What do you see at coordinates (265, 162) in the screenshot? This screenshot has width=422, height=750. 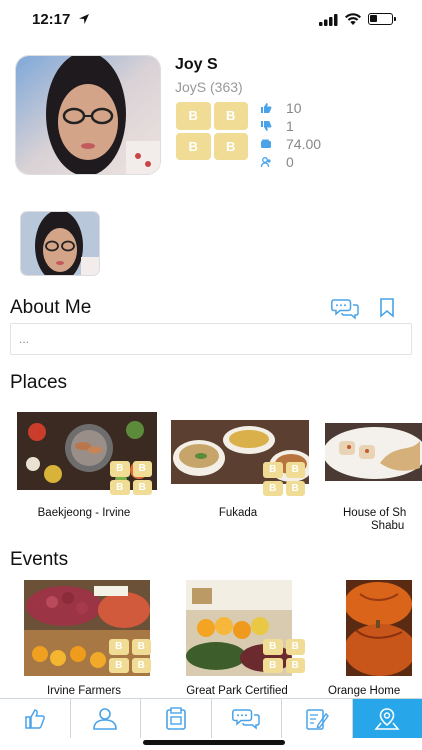 I see `users-icon` at bounding box center [265, 162].